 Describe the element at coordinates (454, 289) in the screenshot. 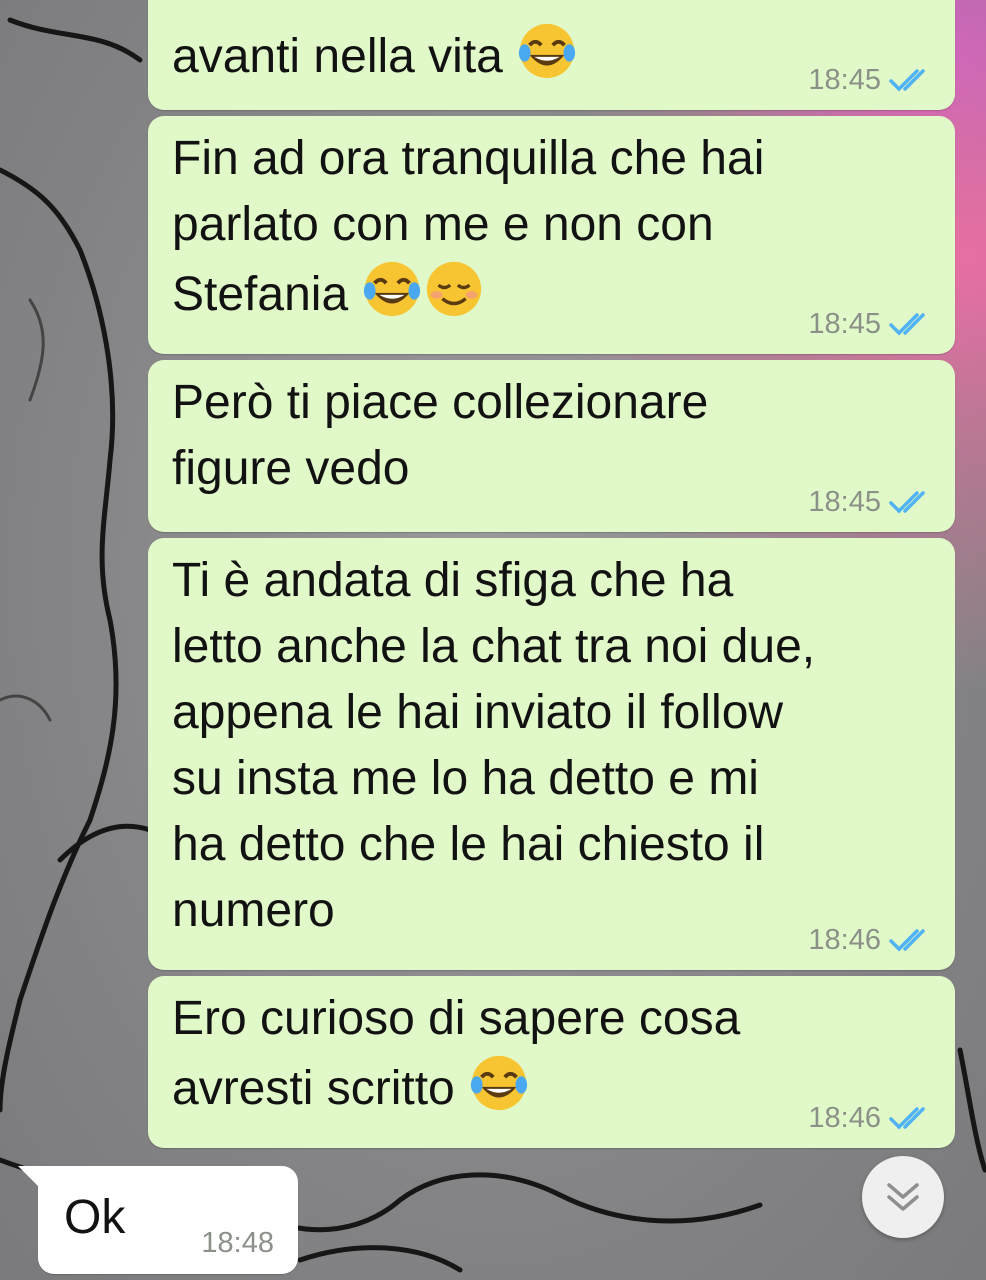

I see `smiling-face-emoji` at that location.